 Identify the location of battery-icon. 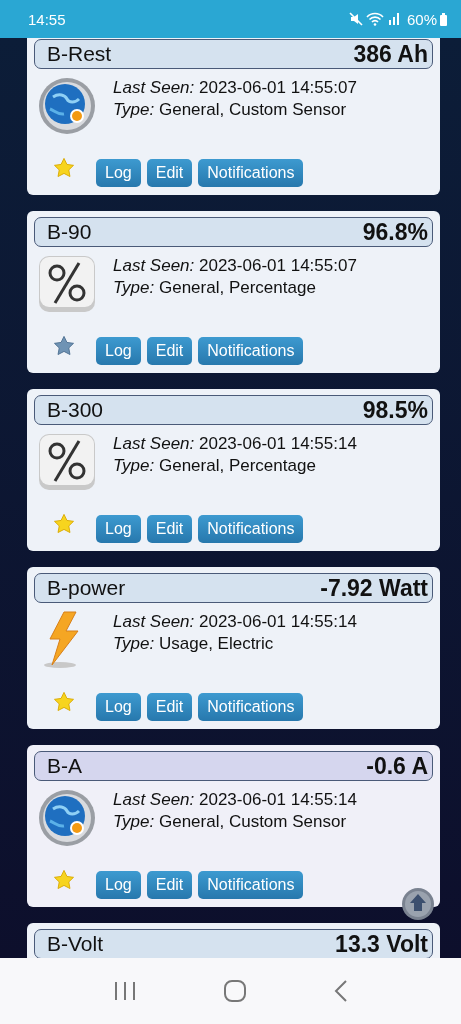
(443, 19).